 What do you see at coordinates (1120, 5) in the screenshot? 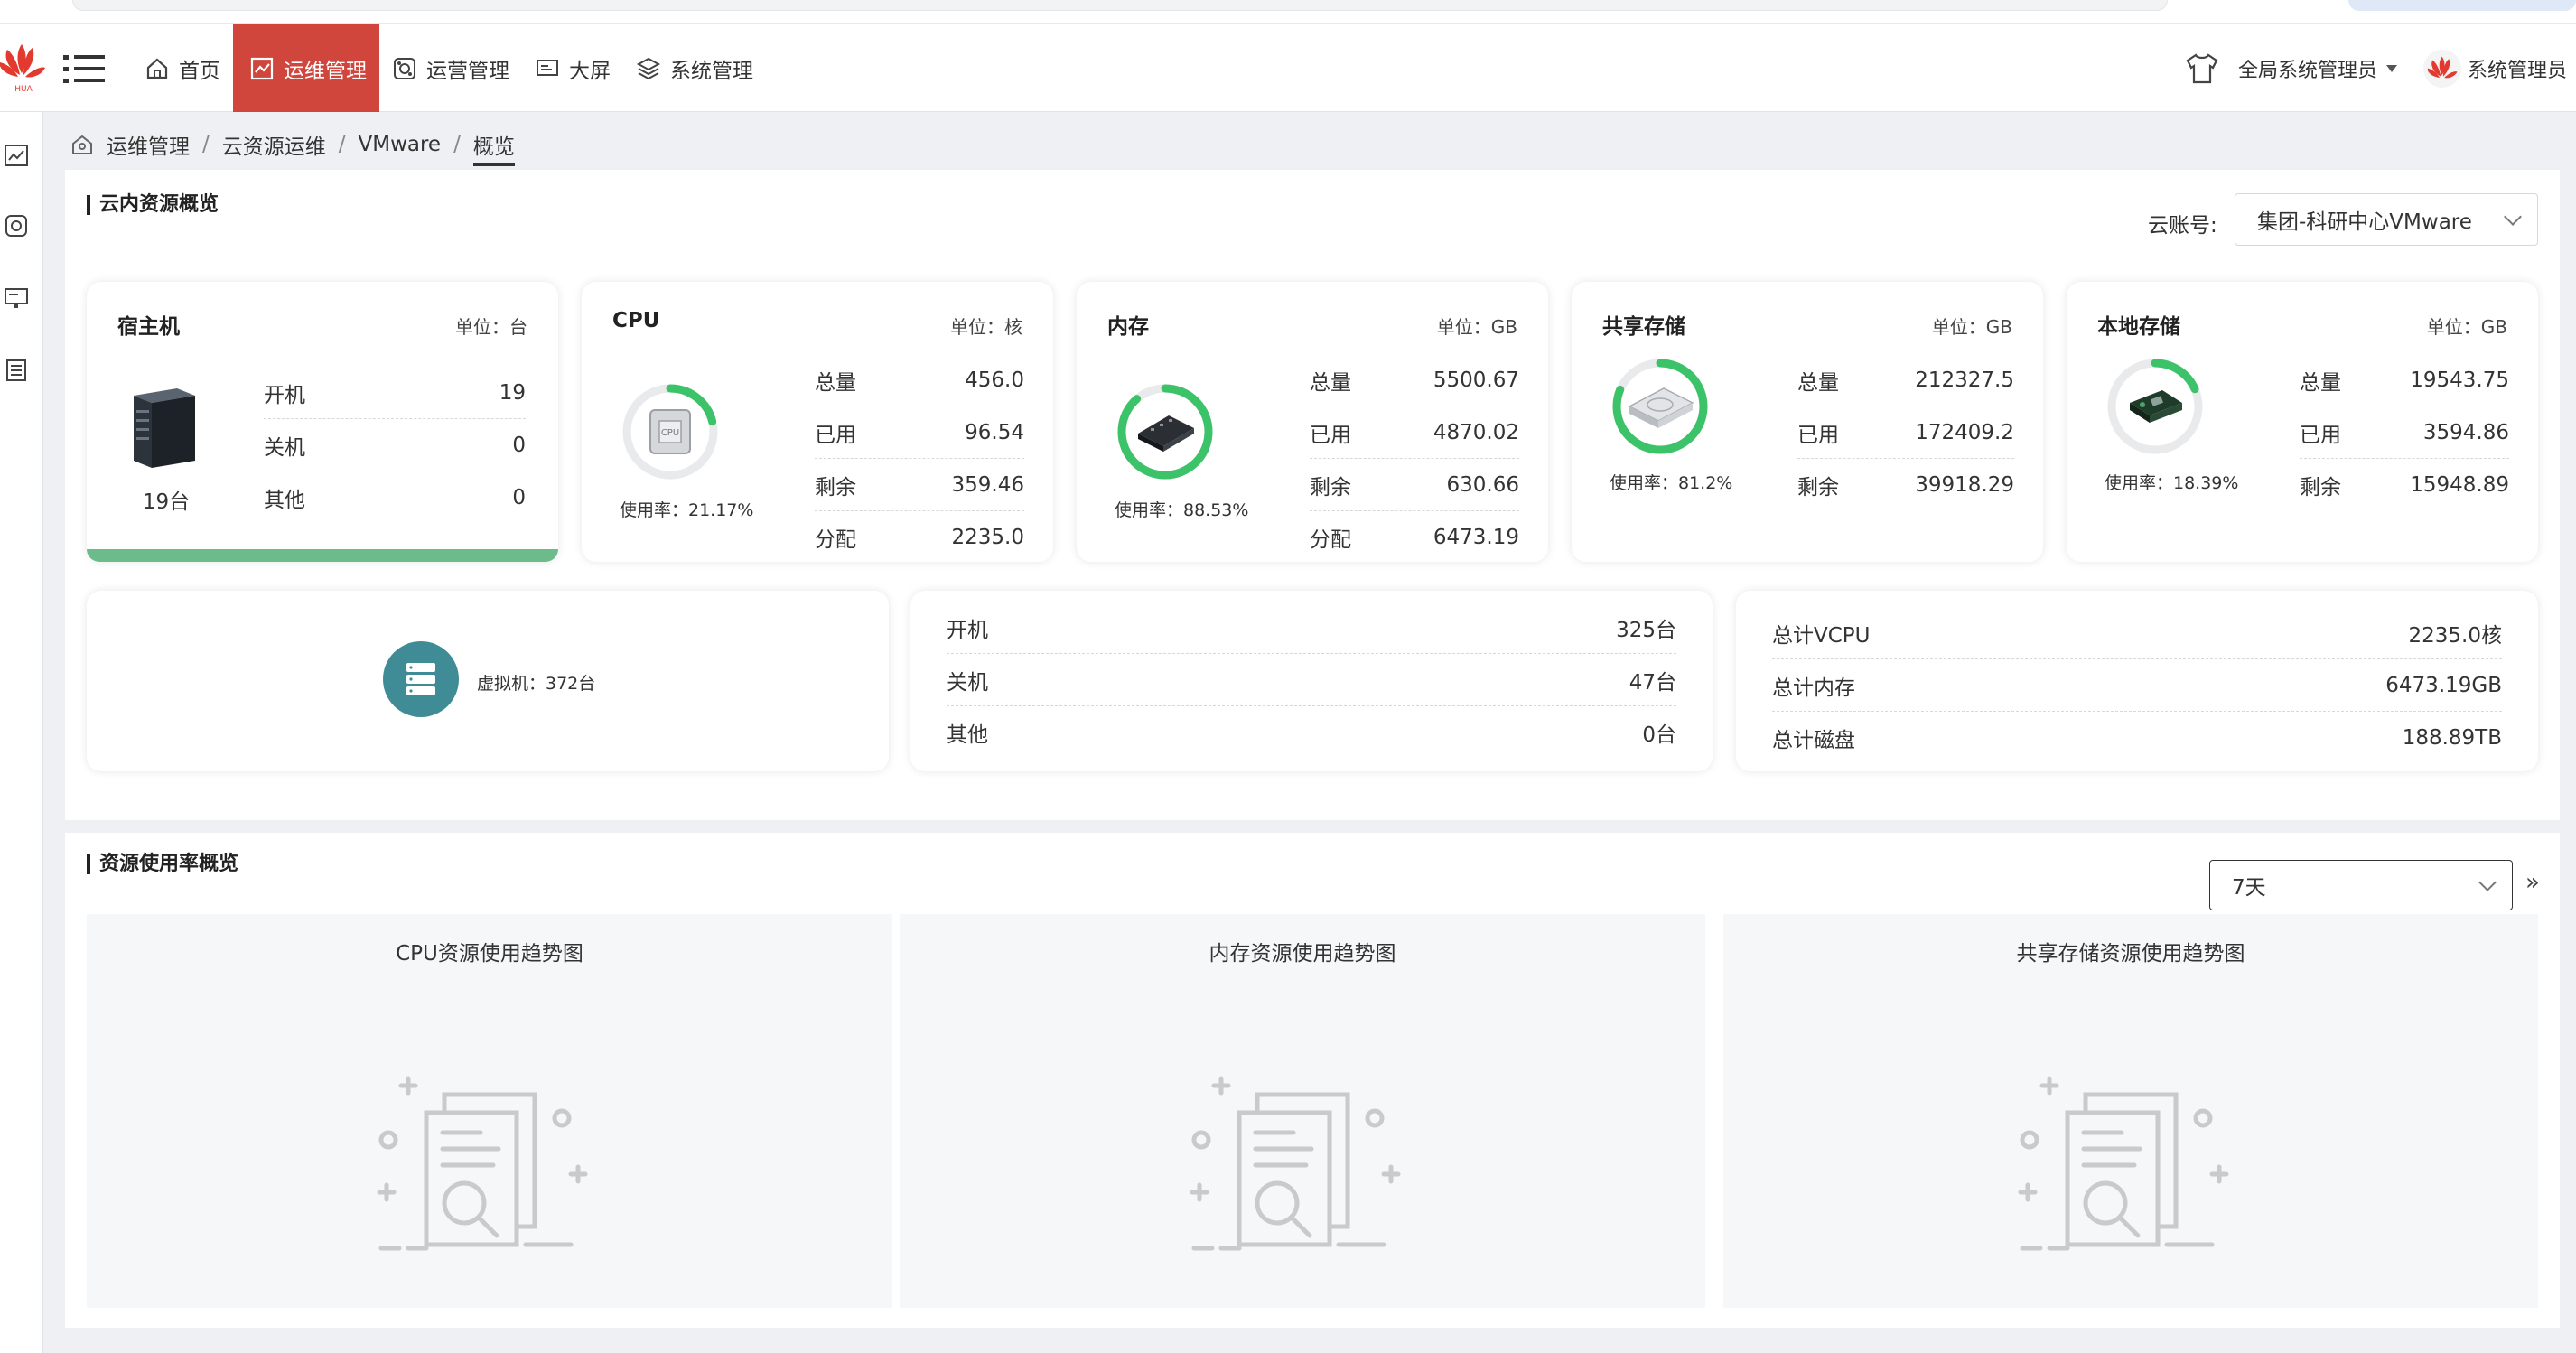
I see `address-bar` at bounding box center [1120, 5].